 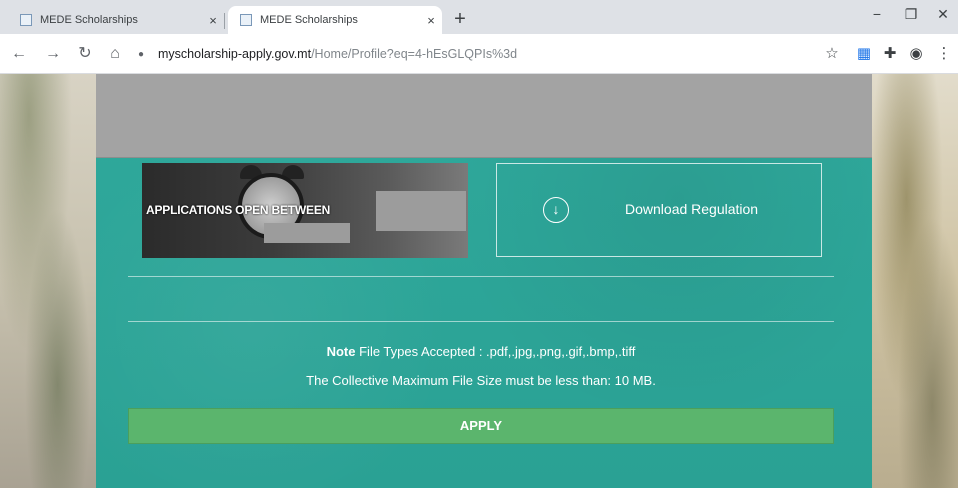 I want to click on apply-button: APPLY, so click(x=481, y=426).